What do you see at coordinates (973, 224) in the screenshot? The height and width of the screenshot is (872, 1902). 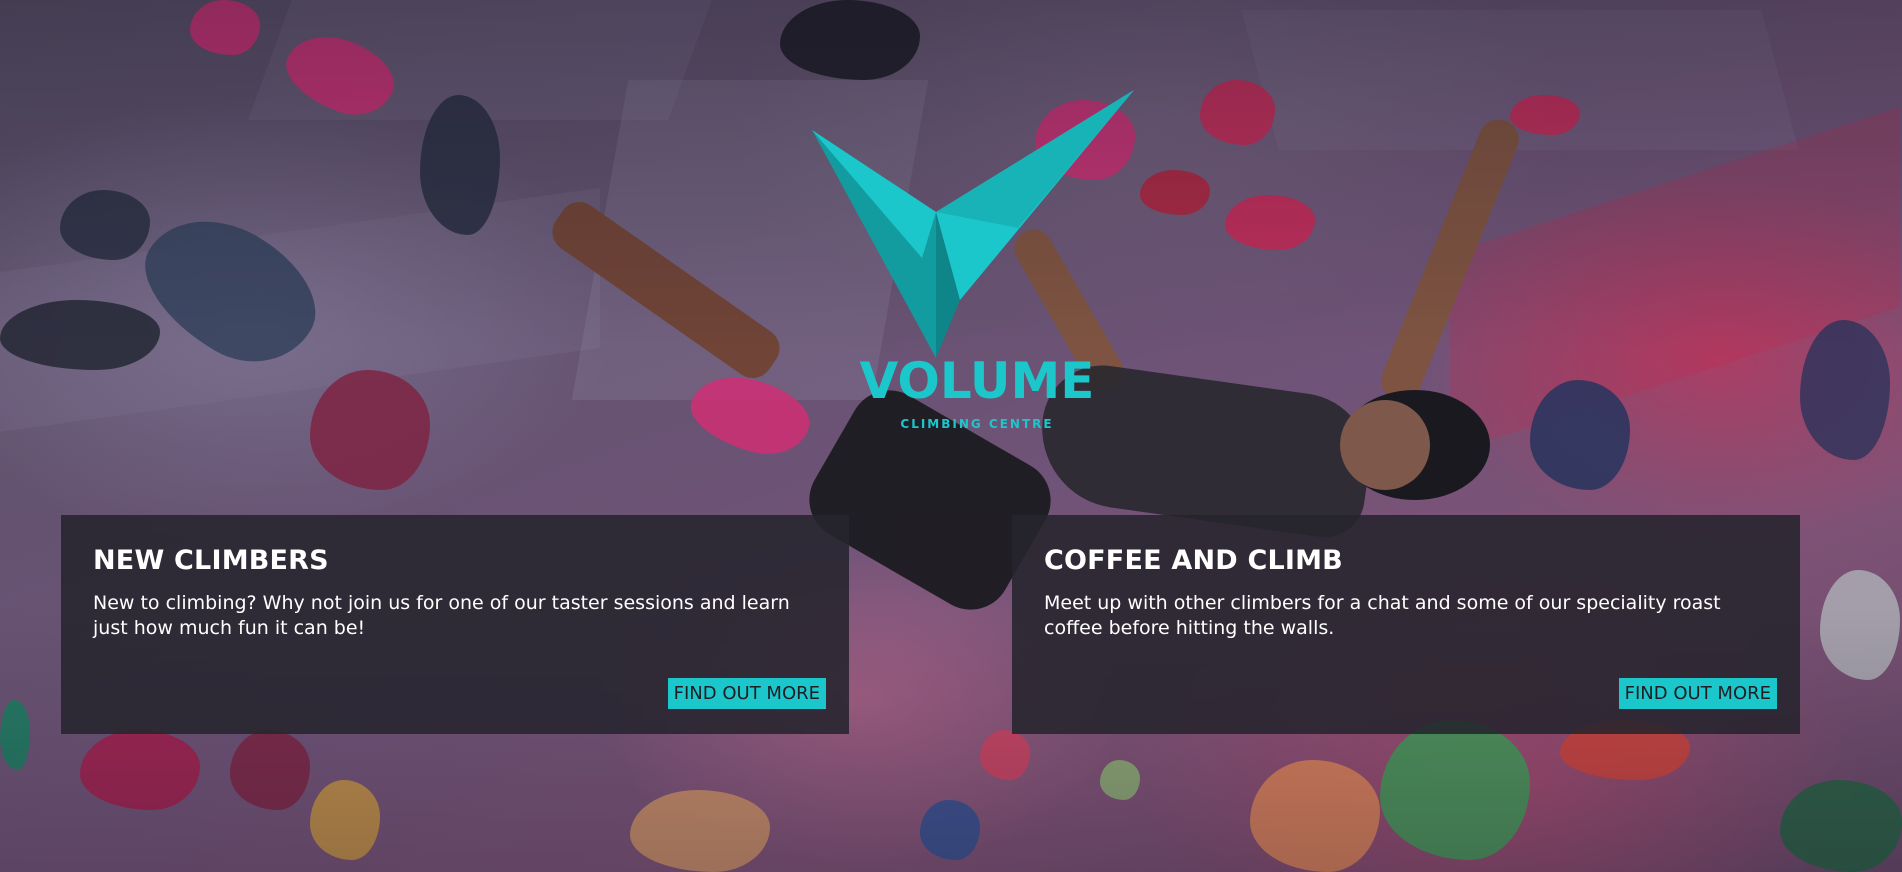 I see `v-chevron-logo-icon` at bounding box center [973, 224].